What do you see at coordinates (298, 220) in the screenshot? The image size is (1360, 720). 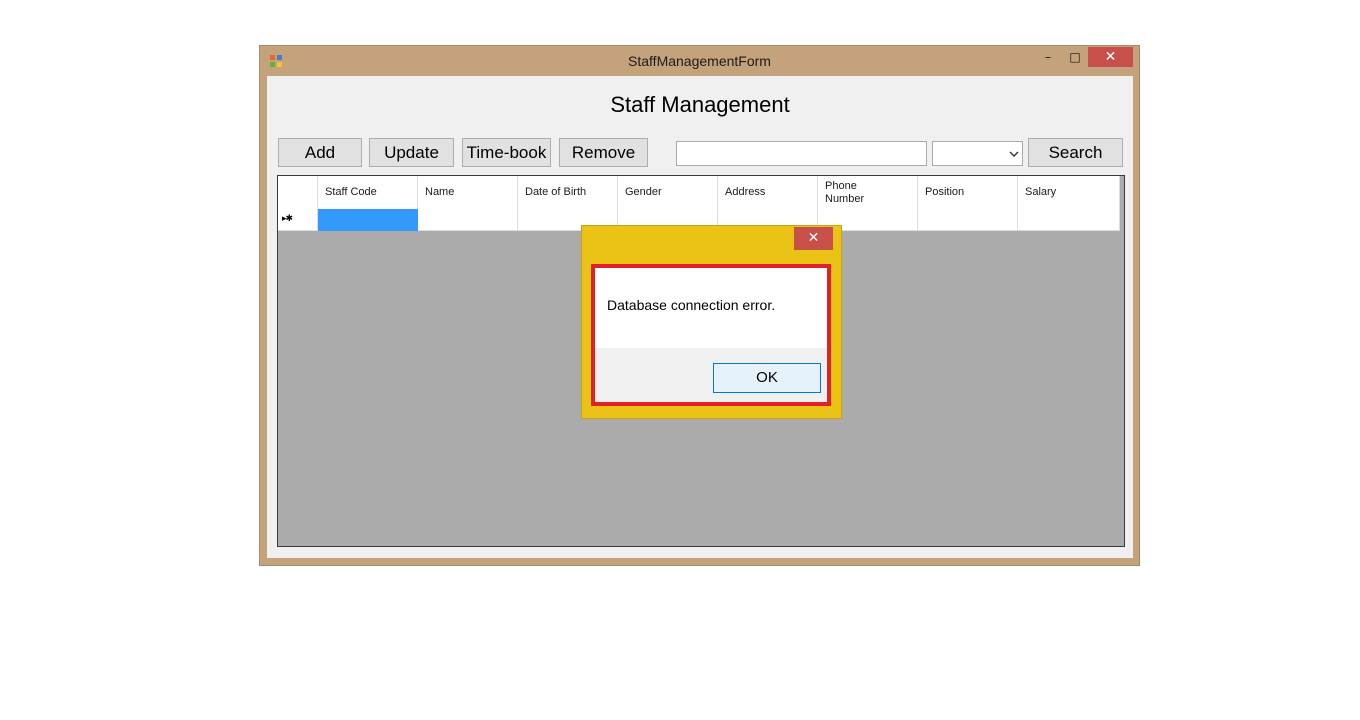 I see `row-header: ▸✱` at bounding box center [298, 220].